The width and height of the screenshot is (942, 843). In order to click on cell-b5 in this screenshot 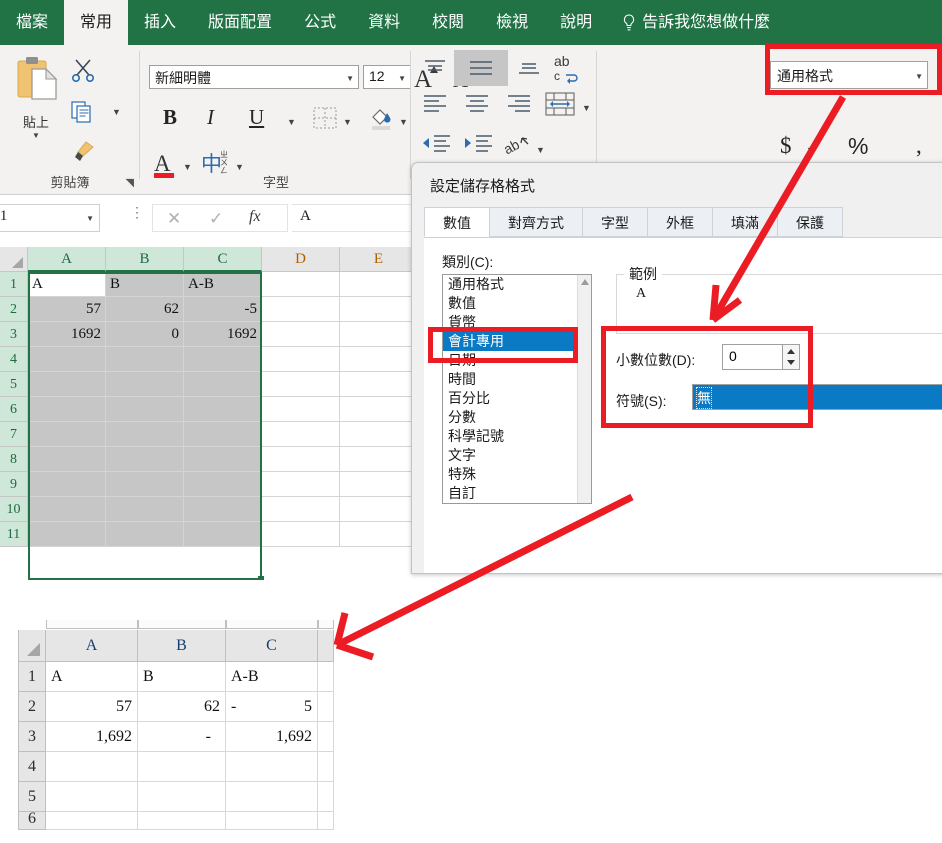, I will do `click(145, 384)`.